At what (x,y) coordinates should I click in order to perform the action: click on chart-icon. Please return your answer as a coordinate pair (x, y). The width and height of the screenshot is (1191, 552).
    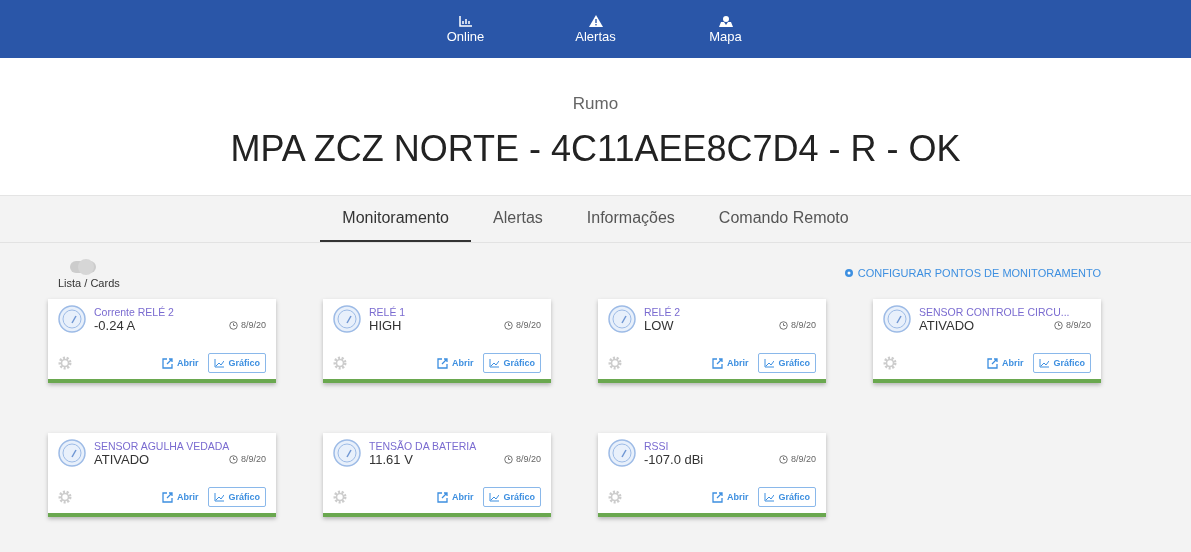
    Looking at the image, I should click on (465, 20).